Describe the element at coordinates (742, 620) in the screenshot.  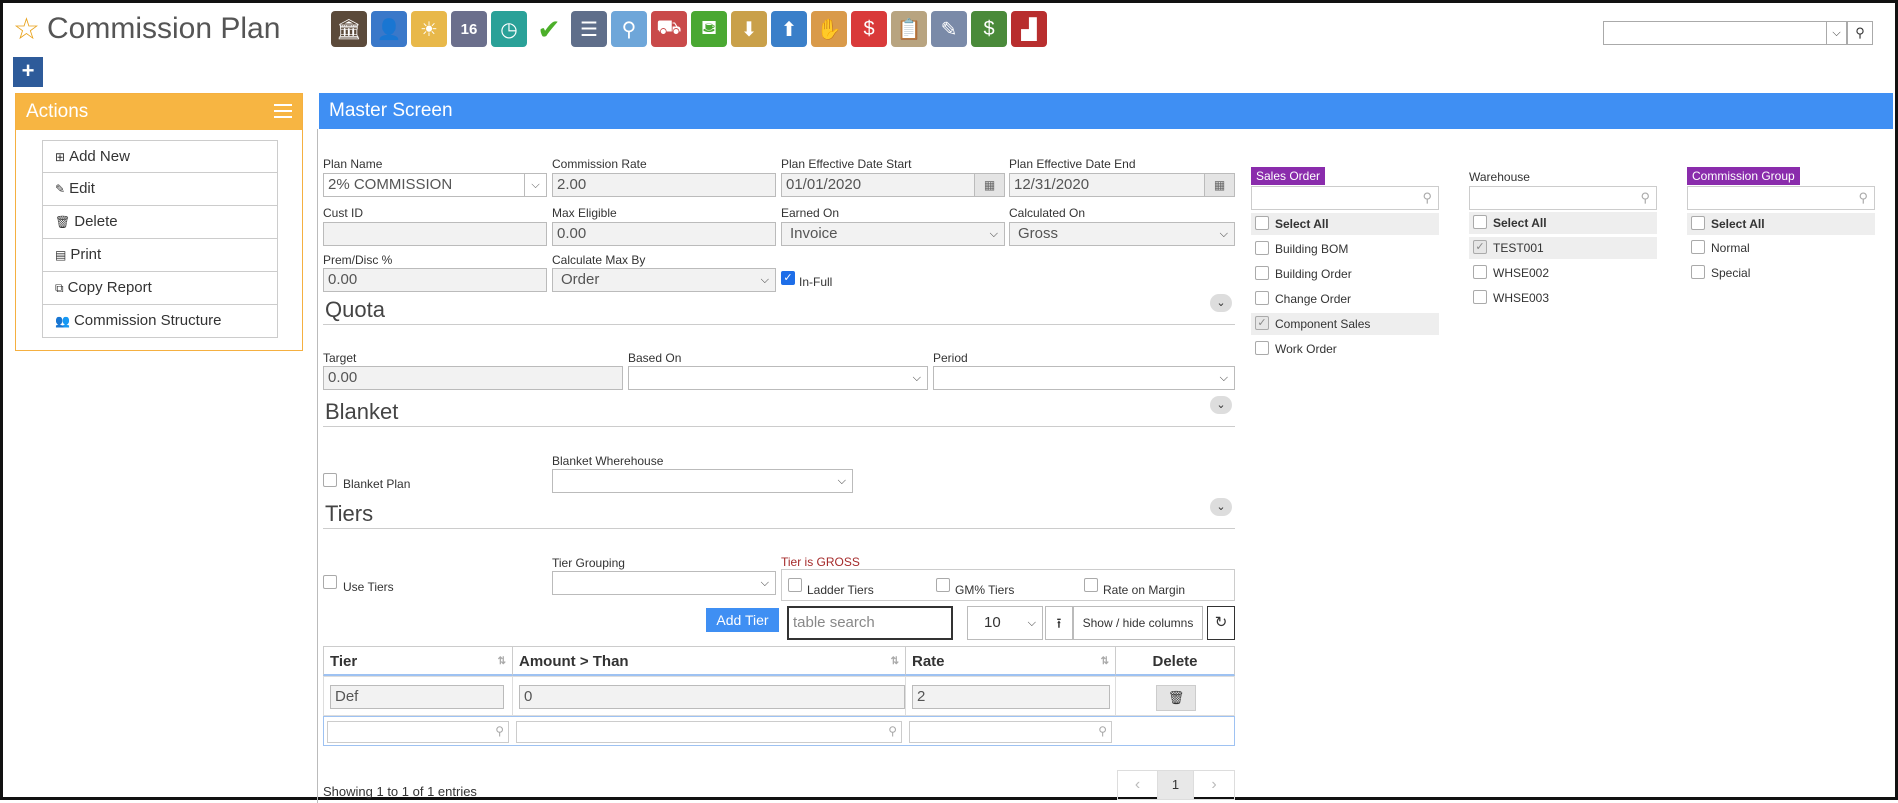
I see `add-tier-button: Add Tier` at that location.